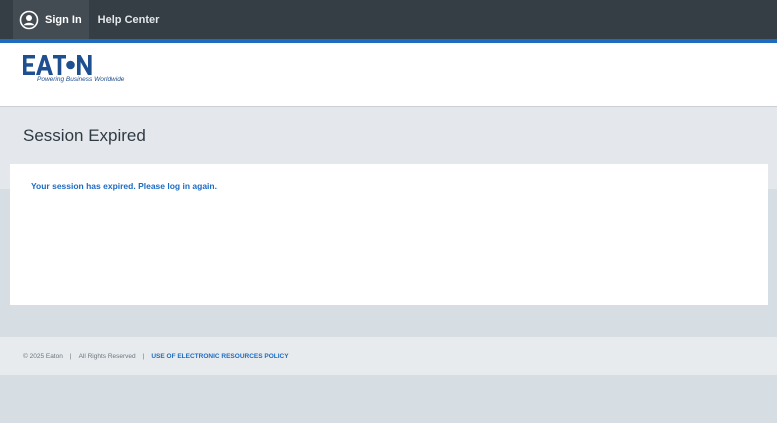 The width and height of the screenshot is (777, 423). I want to click on user-circle-icon, so click(29, 20).